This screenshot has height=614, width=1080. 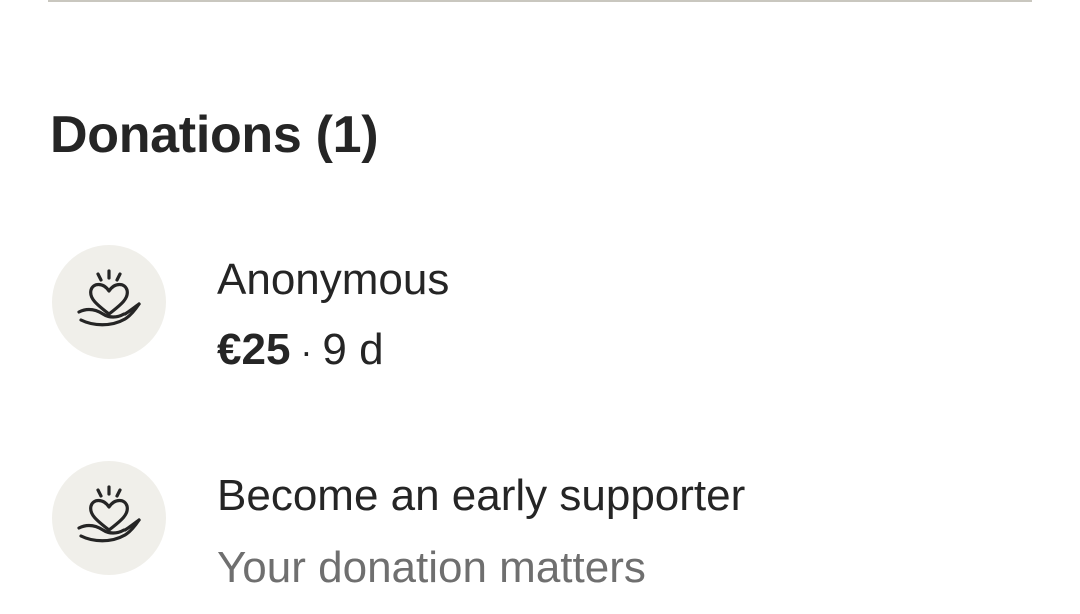 What do you see at coordinates (254, 349) in the screenshot?
I see `donation-amount: €25` at bounding box center [254, 349].